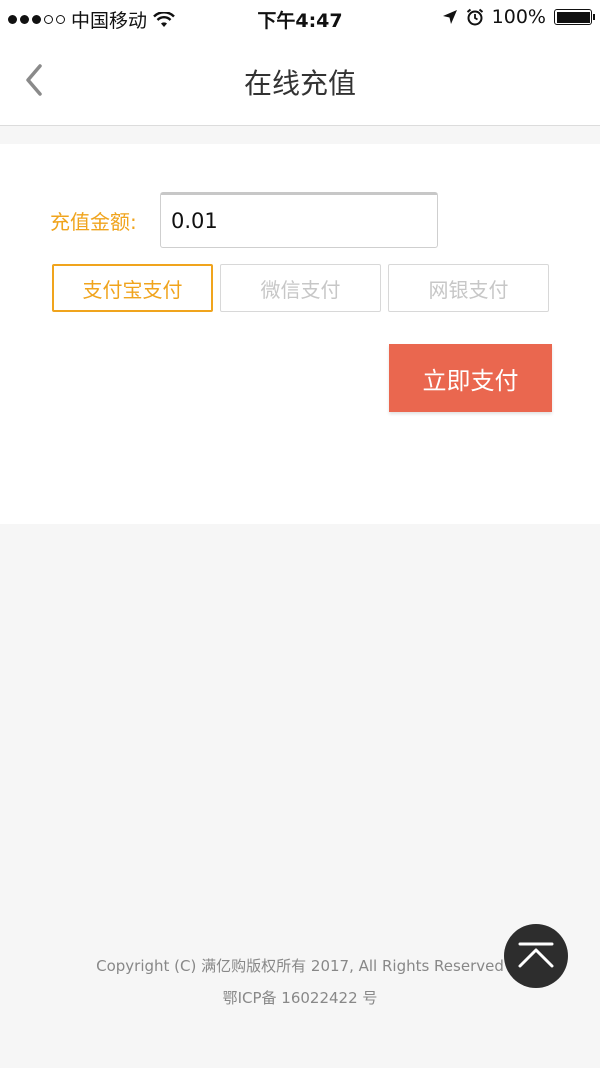  I want to click on page-title: 在线充值, so click(299, 83).